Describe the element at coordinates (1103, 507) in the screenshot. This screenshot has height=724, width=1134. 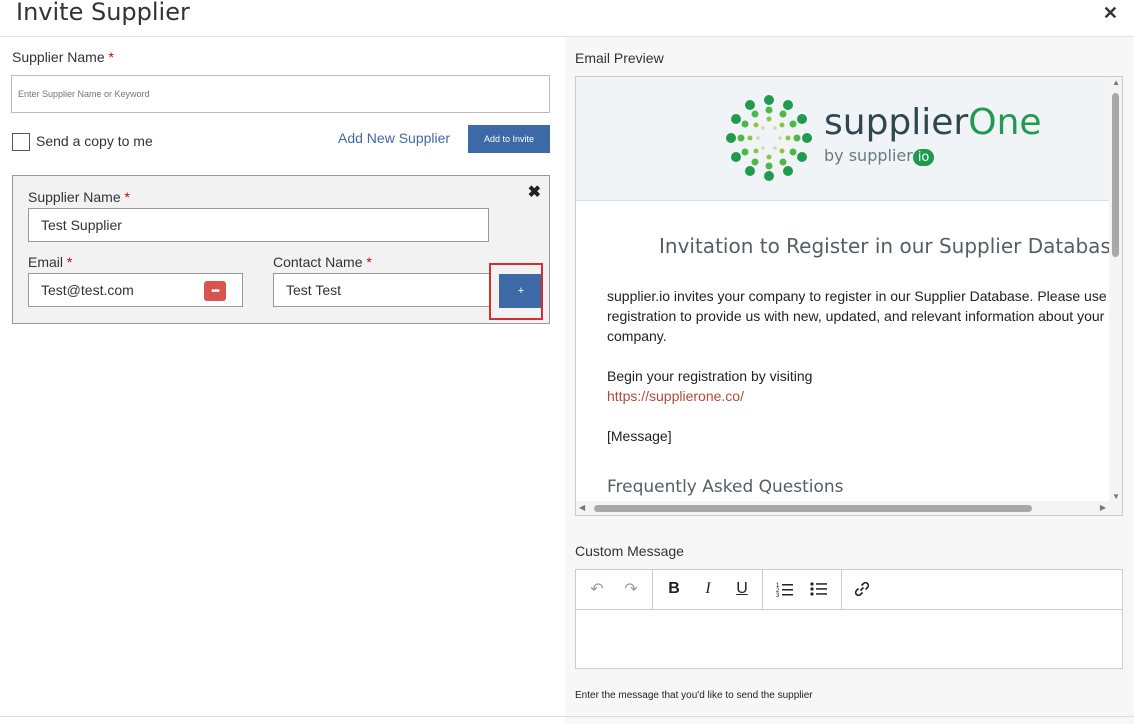
I see `scroll-right-icon: ▶` at that location.